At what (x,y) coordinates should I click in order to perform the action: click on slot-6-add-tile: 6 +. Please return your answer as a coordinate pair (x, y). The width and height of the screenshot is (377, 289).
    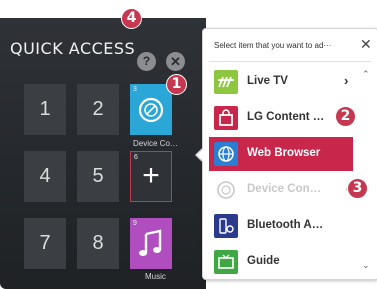
    Looking at the image, I should click on (151, 176).